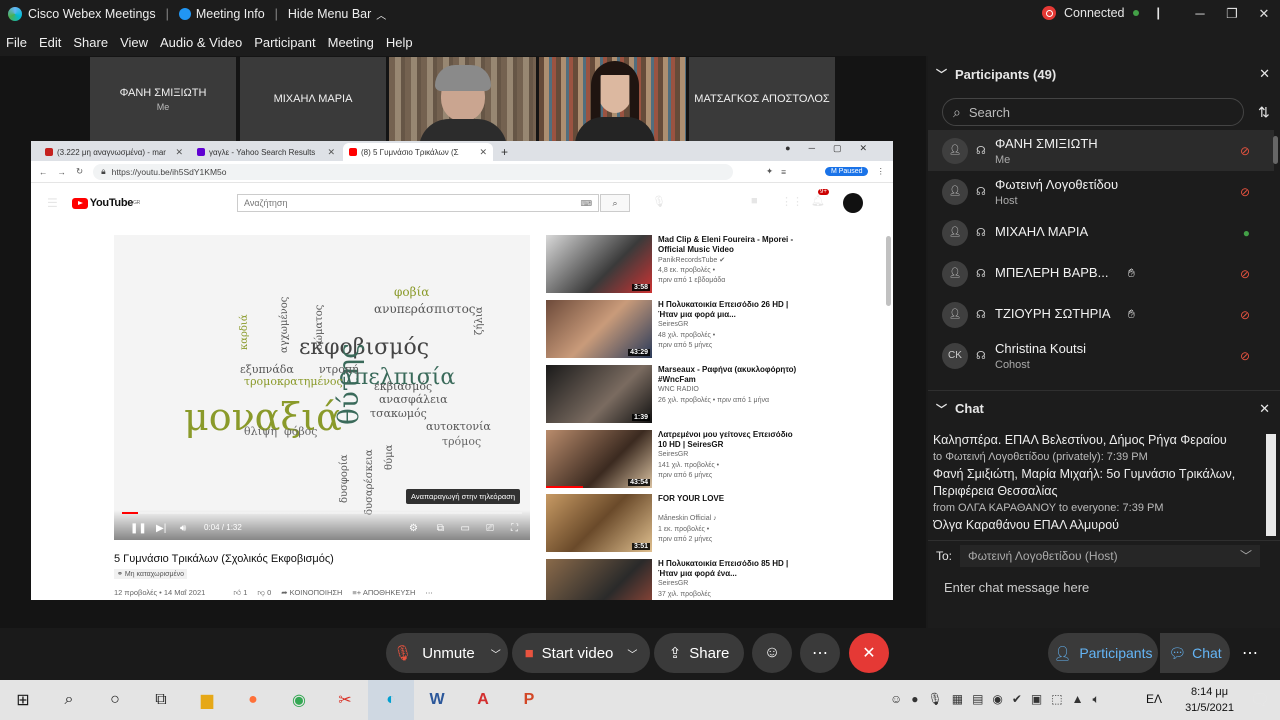 Image resolution: width=1280 pixels, height=720 pixels. Describe the element at coordinates (1232, 14) in the screenshot. I see `maximize-icon: ❐` at that location.